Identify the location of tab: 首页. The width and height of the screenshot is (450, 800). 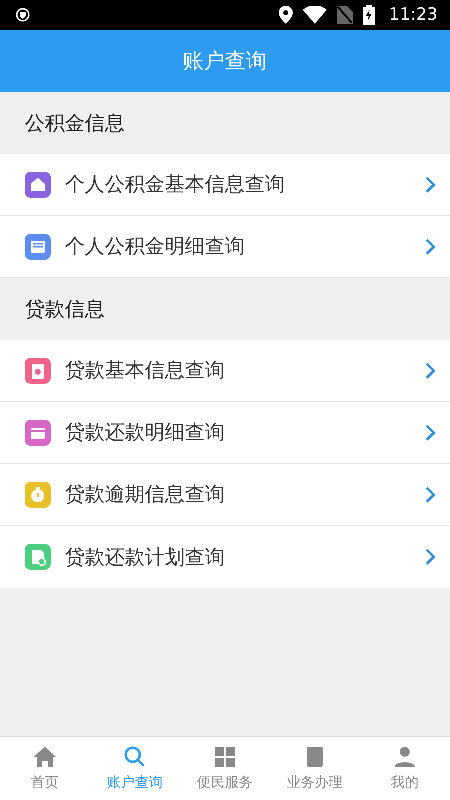
(45, 768).